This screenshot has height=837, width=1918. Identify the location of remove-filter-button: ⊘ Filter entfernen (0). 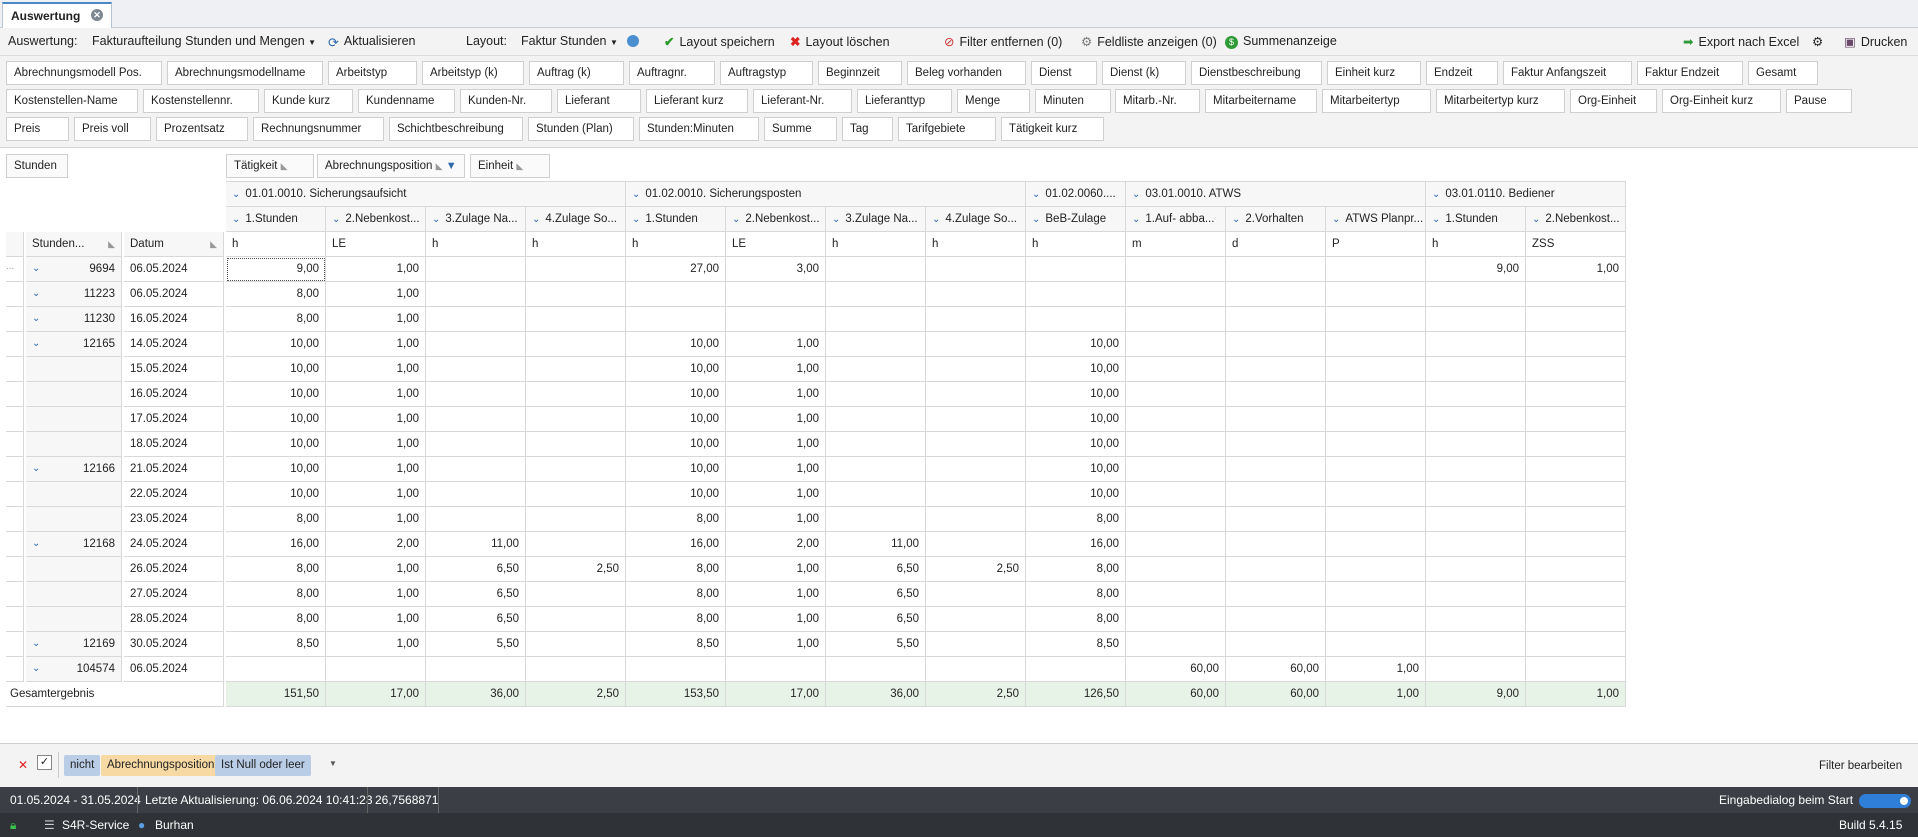
(1003, 41).